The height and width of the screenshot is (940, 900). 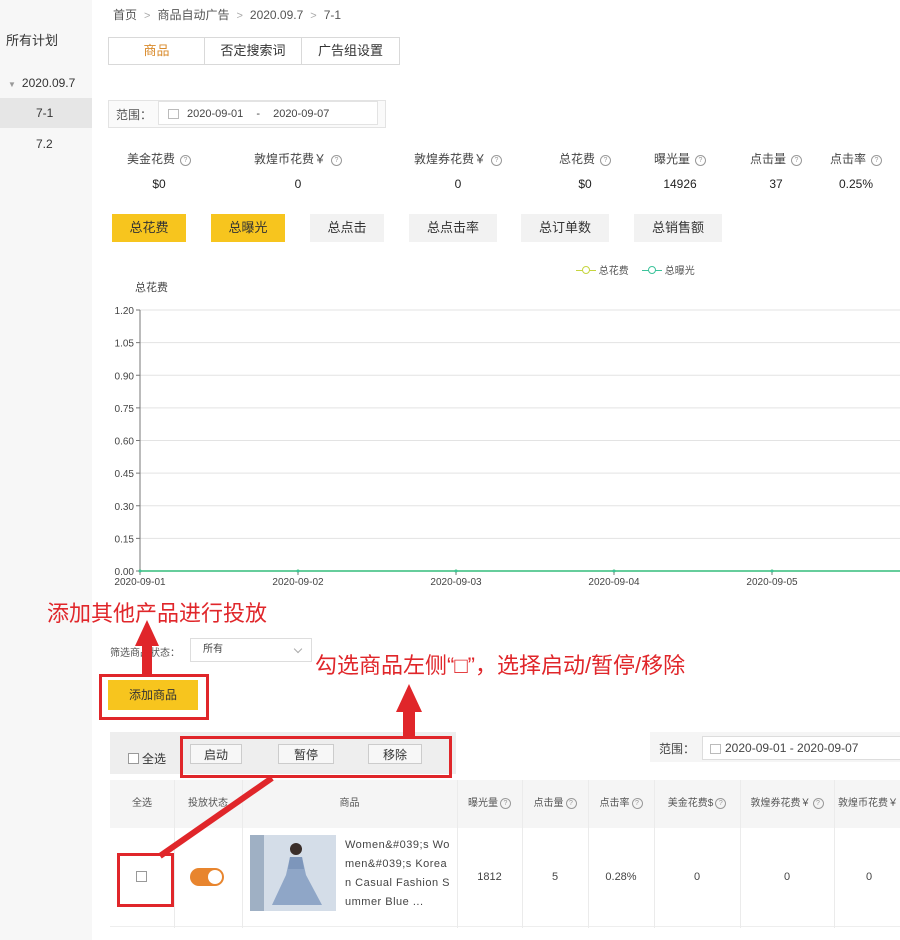 I want to click on range-start: 2020-09-01, so click(x=215, y=114).